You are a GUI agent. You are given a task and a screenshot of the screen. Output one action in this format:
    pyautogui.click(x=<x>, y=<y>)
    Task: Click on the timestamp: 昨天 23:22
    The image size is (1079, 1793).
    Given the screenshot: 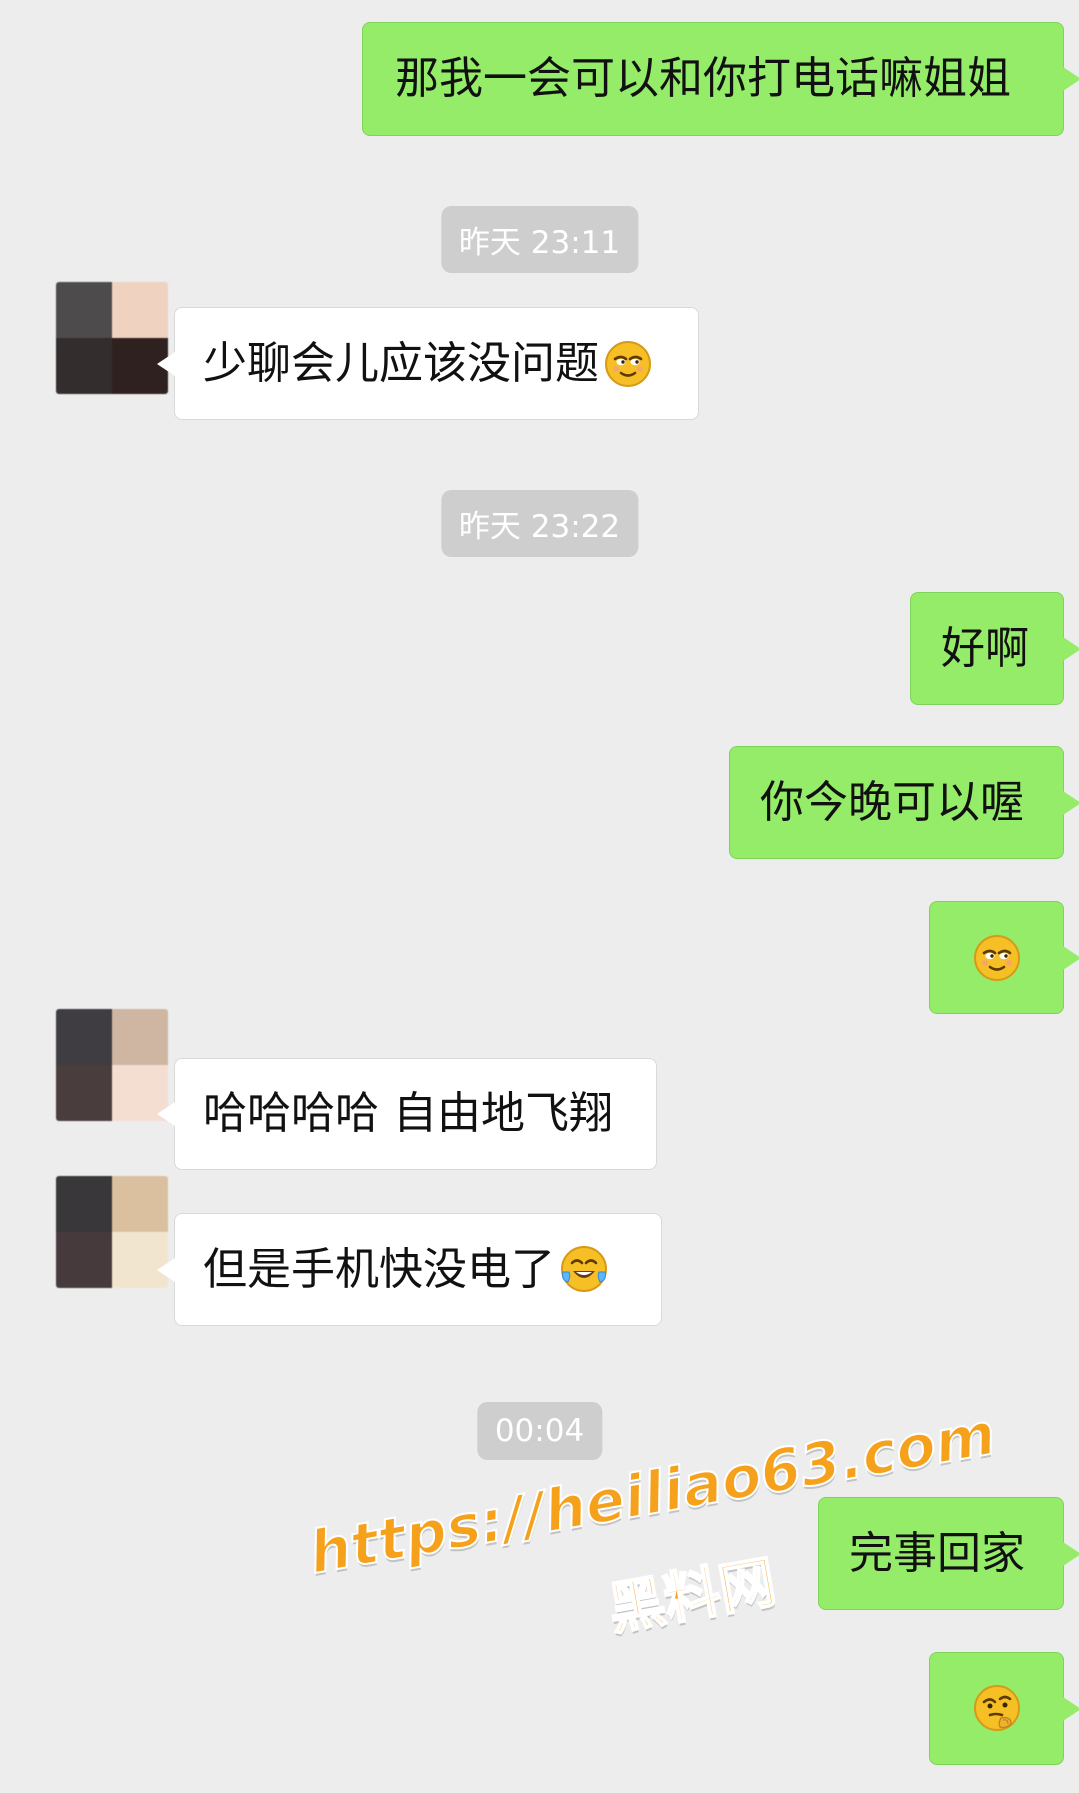 What is the action you would take?
    pyautogui.click(x=539, y=523)
    